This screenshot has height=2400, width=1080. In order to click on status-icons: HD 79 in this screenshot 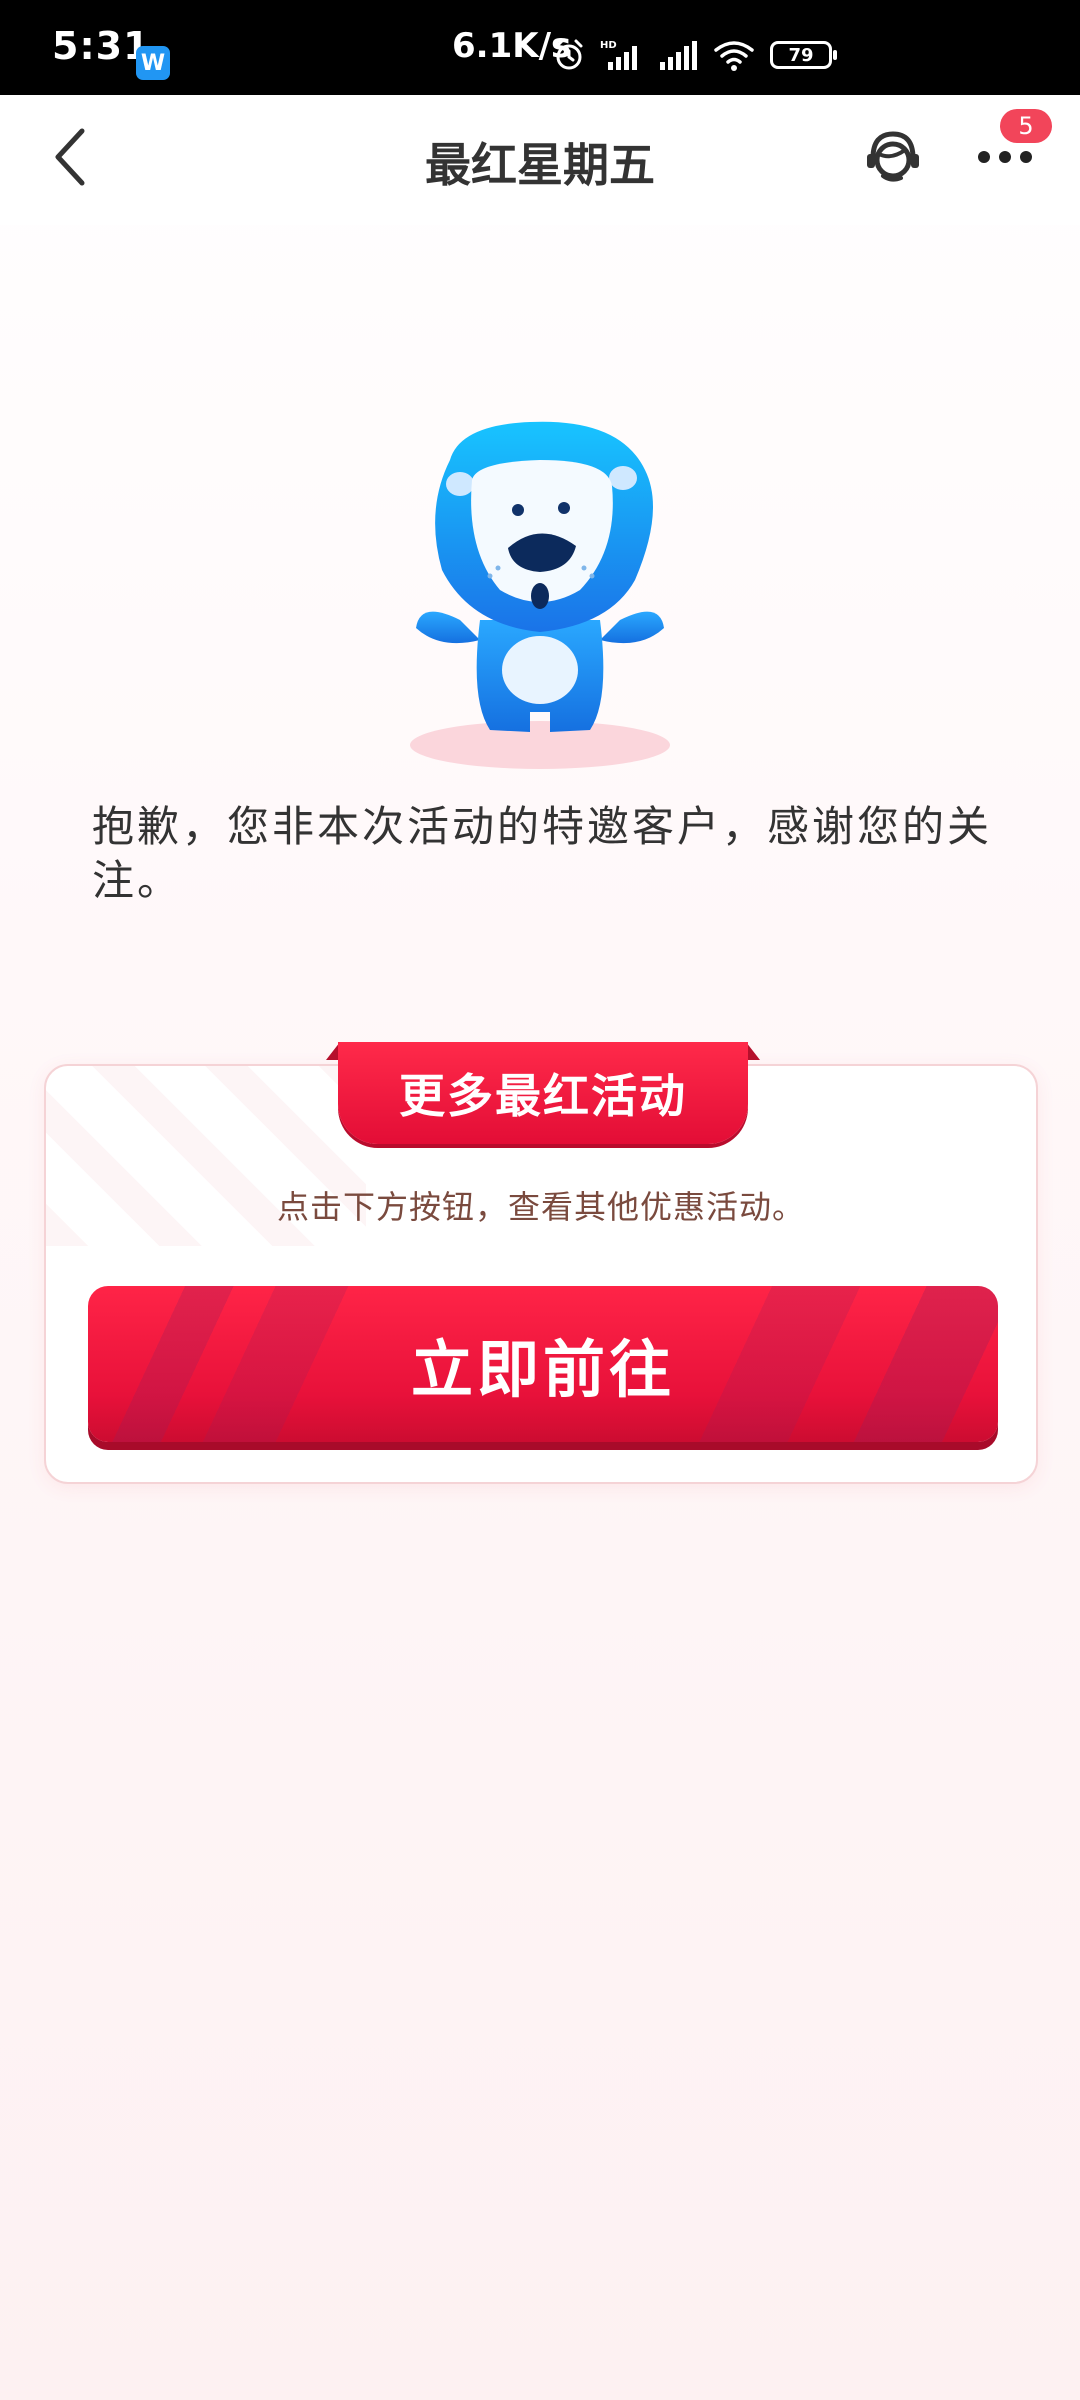, I will do `click(694, 55)`.